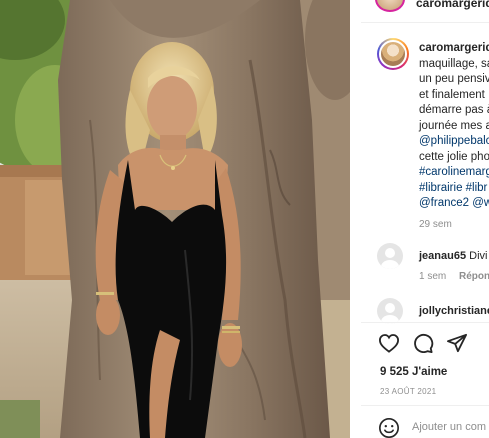 This screenshot has height=438, width=489. What do you see at coordinates (457, 343) in the screenshot?
I see `share-icon` at bounding box center [457, 343].